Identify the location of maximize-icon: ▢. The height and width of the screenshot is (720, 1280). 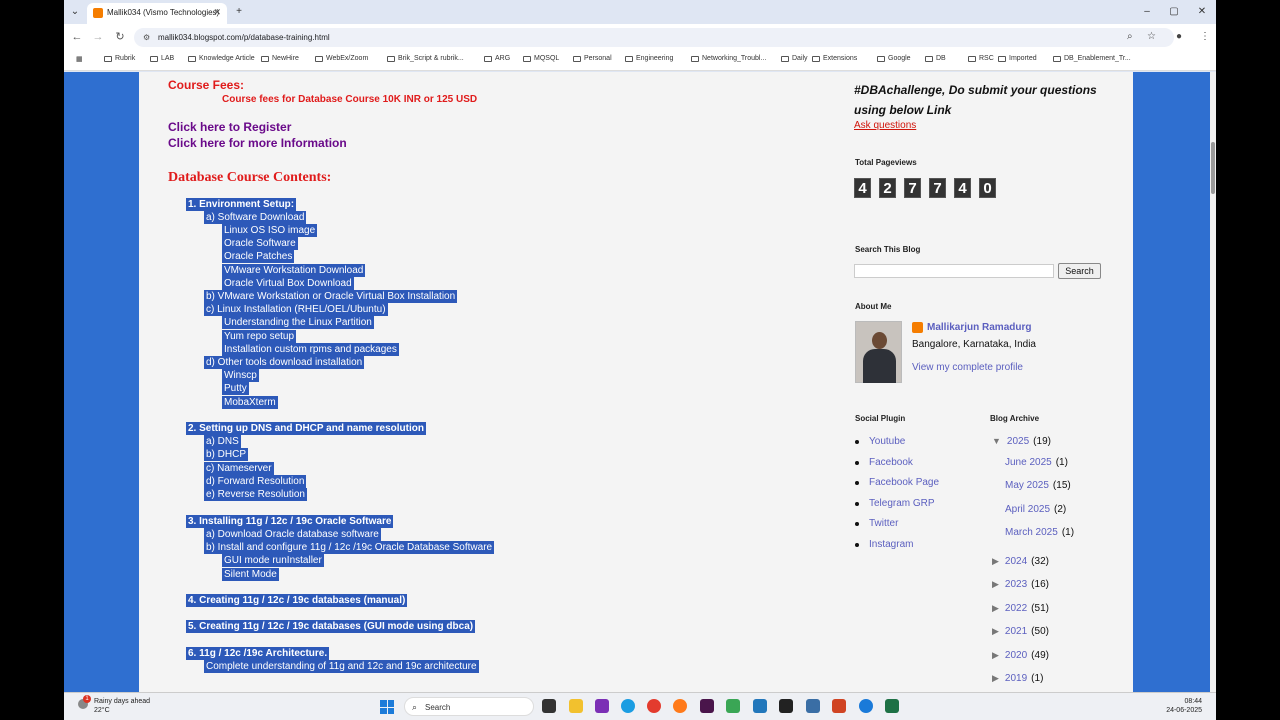
(1174, 12).